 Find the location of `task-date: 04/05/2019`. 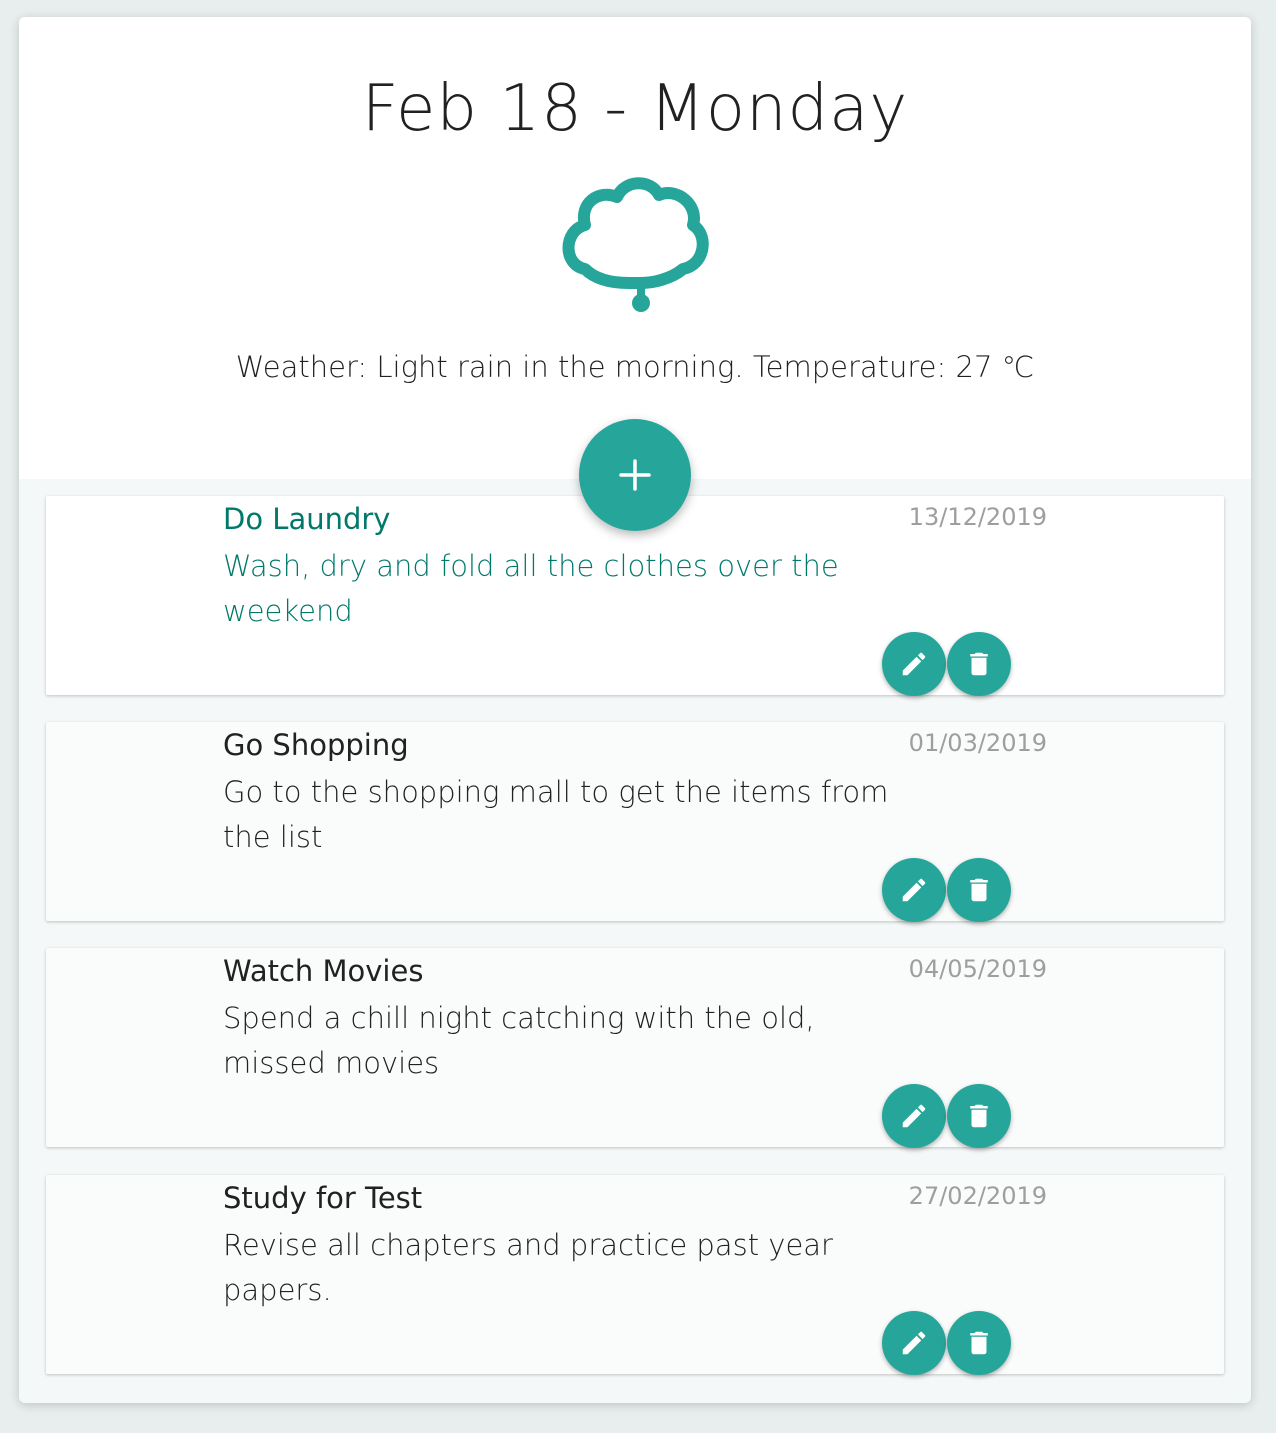

task-date: 04/05/2019 is located at coordinates (977, 969).